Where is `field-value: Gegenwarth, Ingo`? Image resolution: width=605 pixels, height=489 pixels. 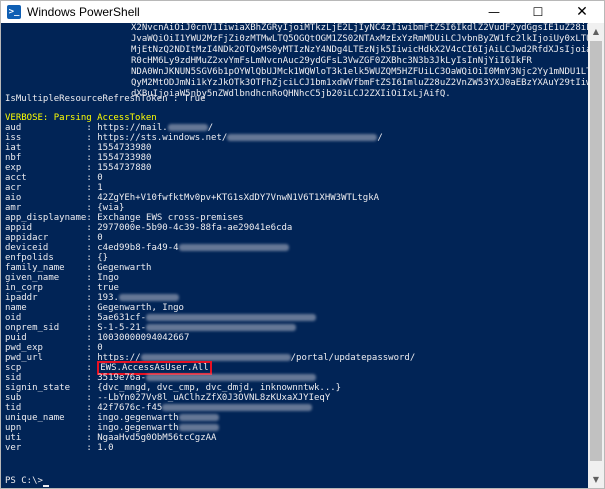
field-value: Gegenwarth, Ingo is located at coordinates (140, 308).